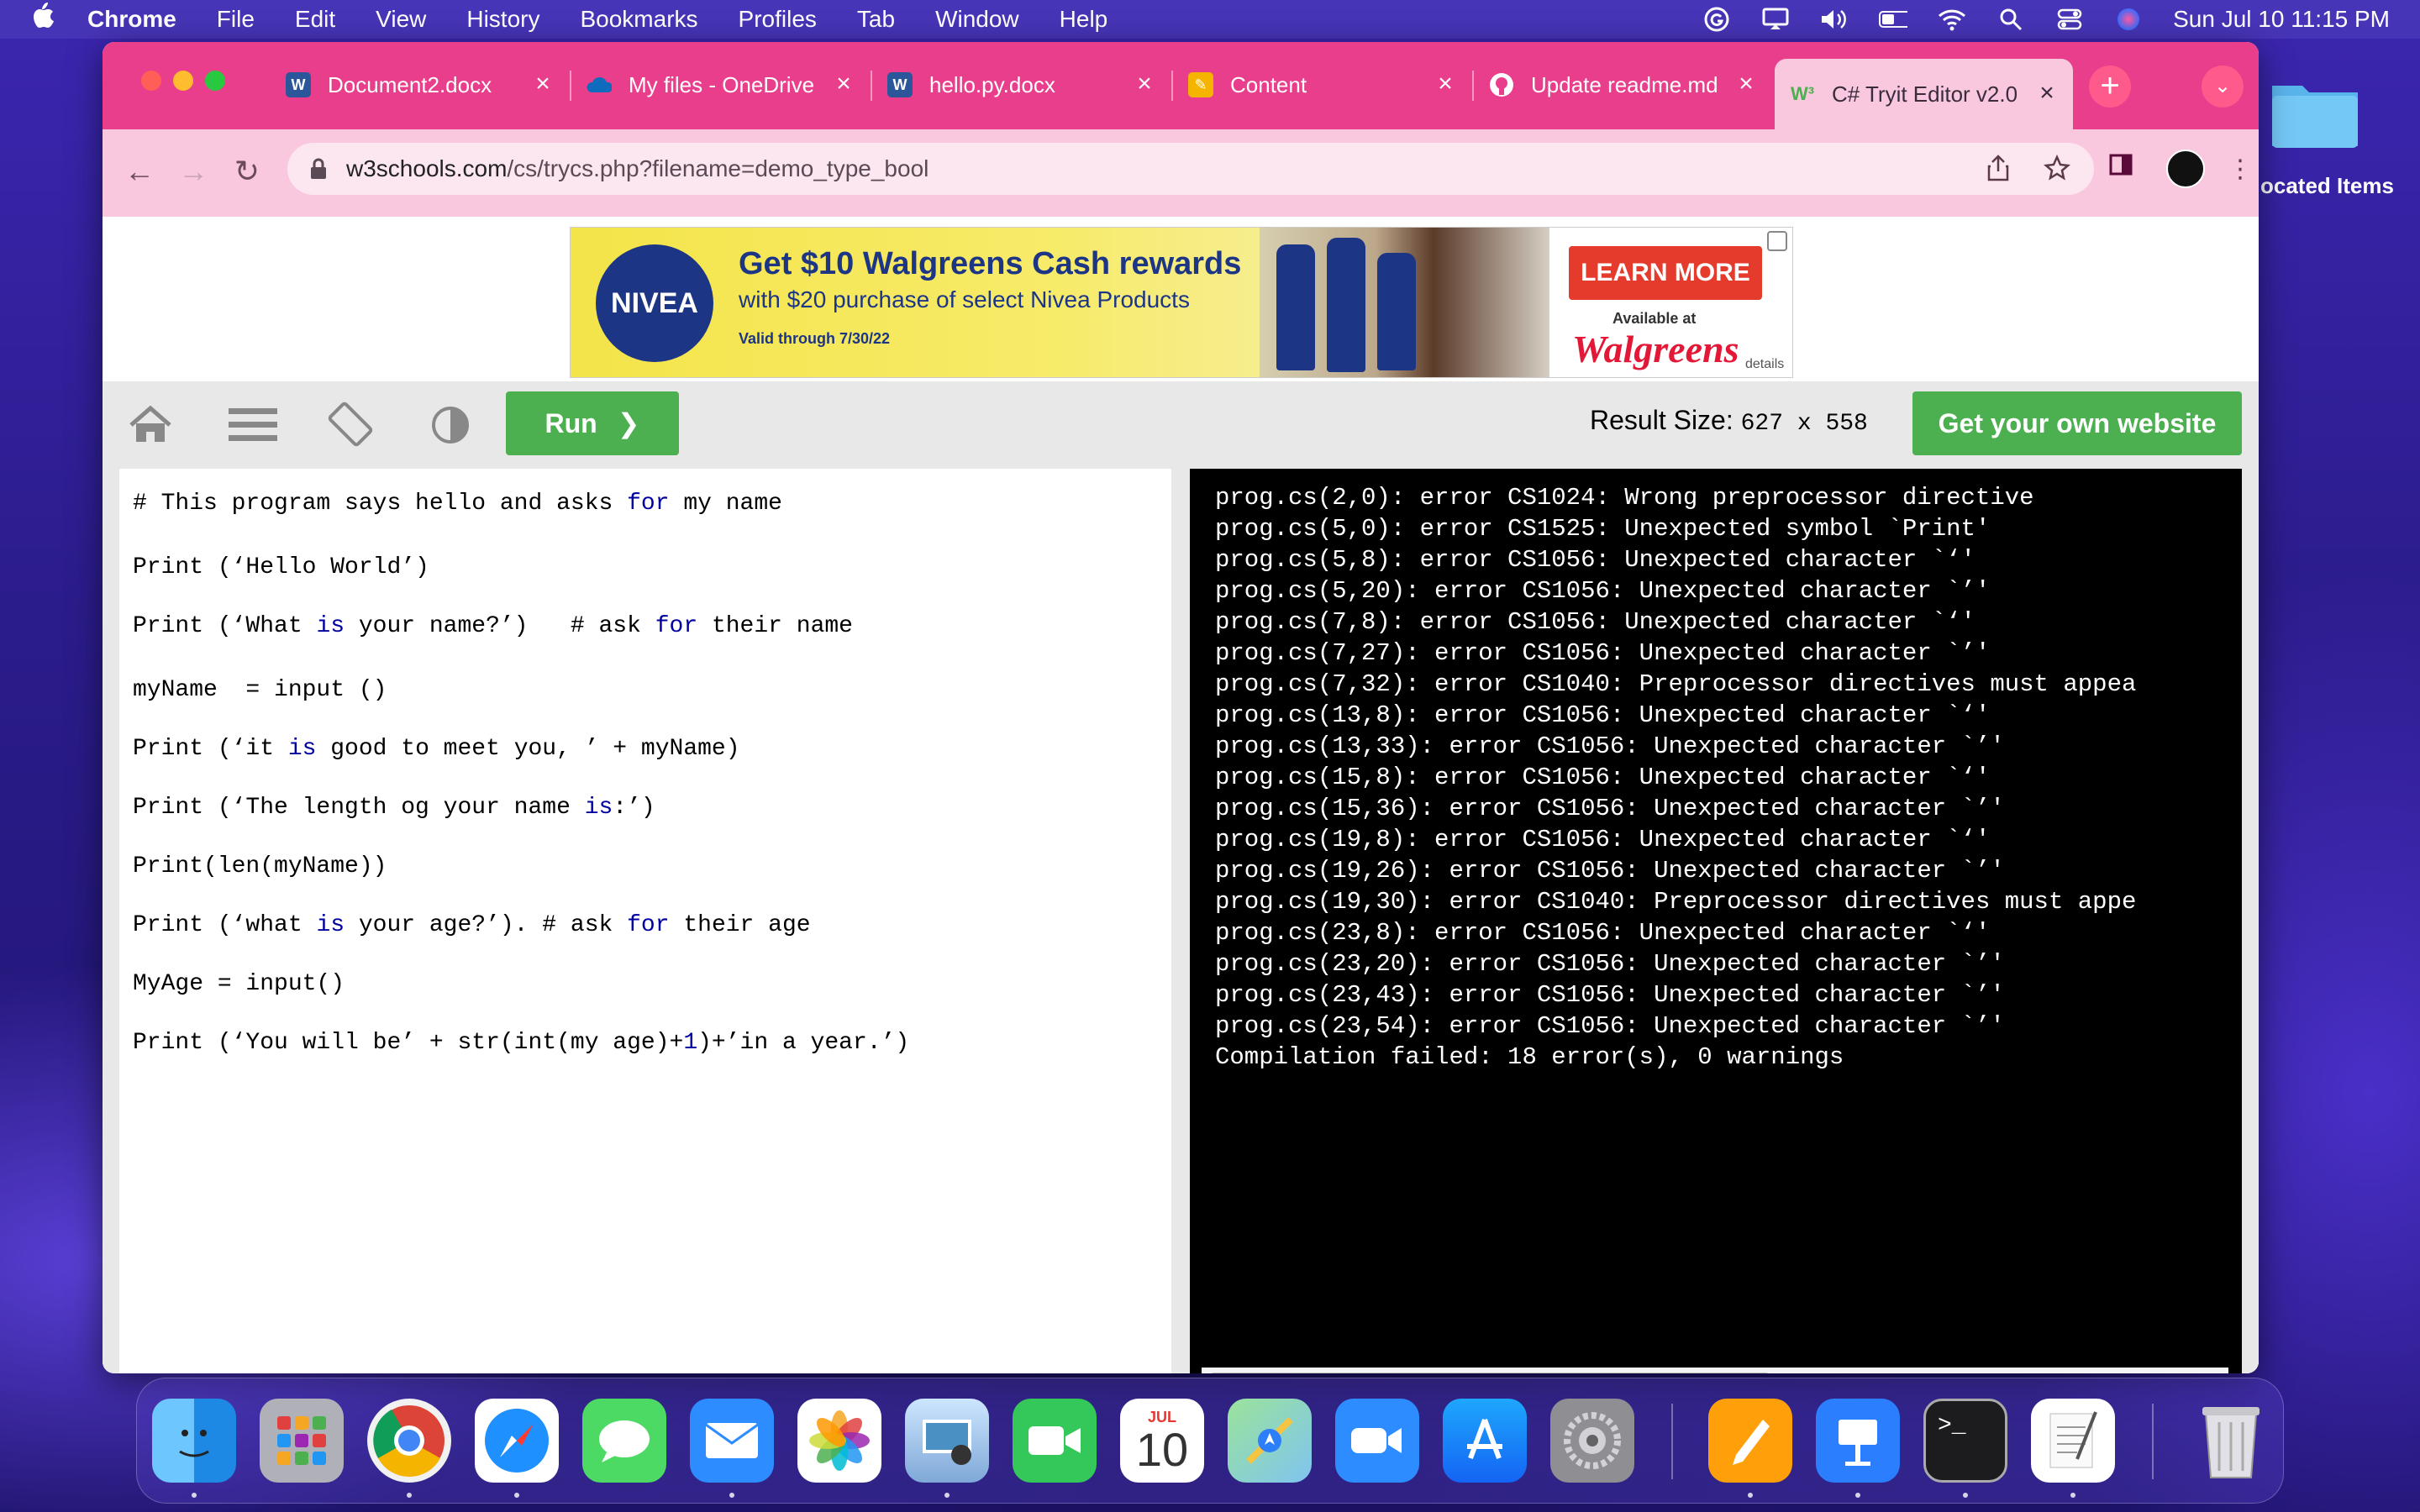  What do you see at coordinates (401, 19) in the screenshot?
I see `menu-view: View` at bounding box center [401, 19].